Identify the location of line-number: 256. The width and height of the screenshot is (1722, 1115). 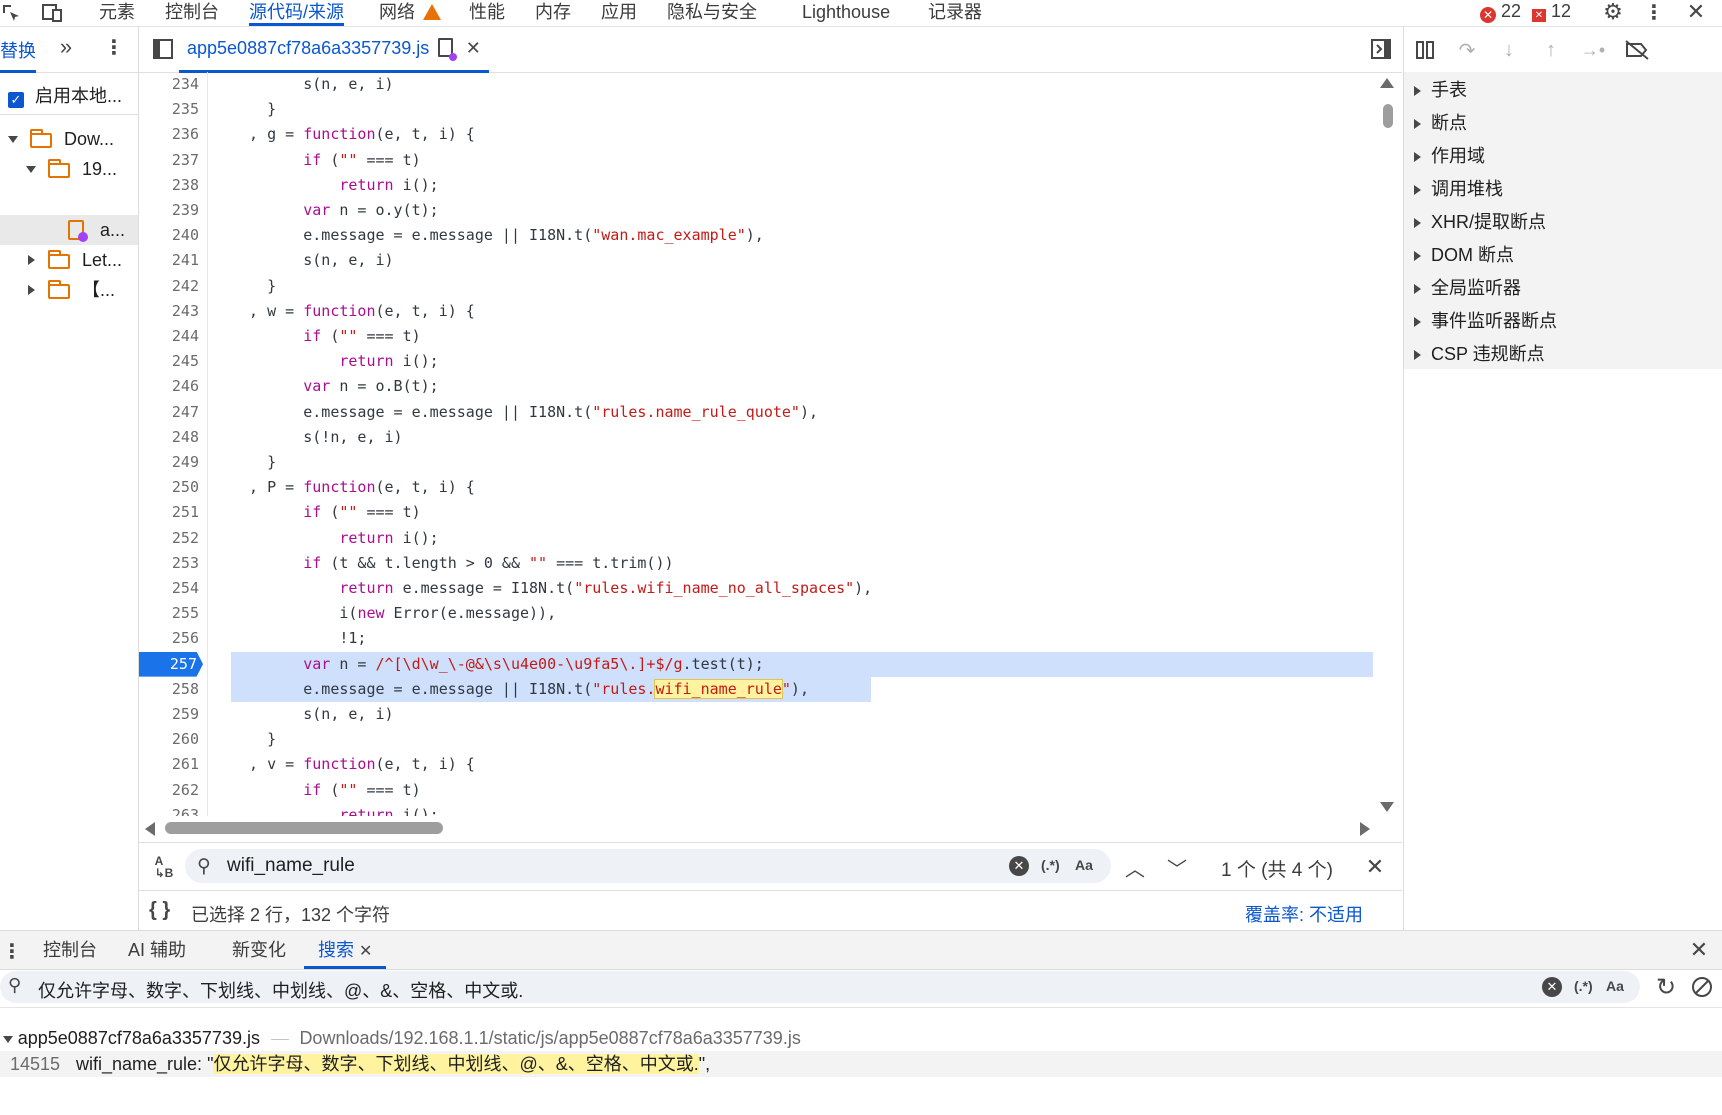
(169, 638).